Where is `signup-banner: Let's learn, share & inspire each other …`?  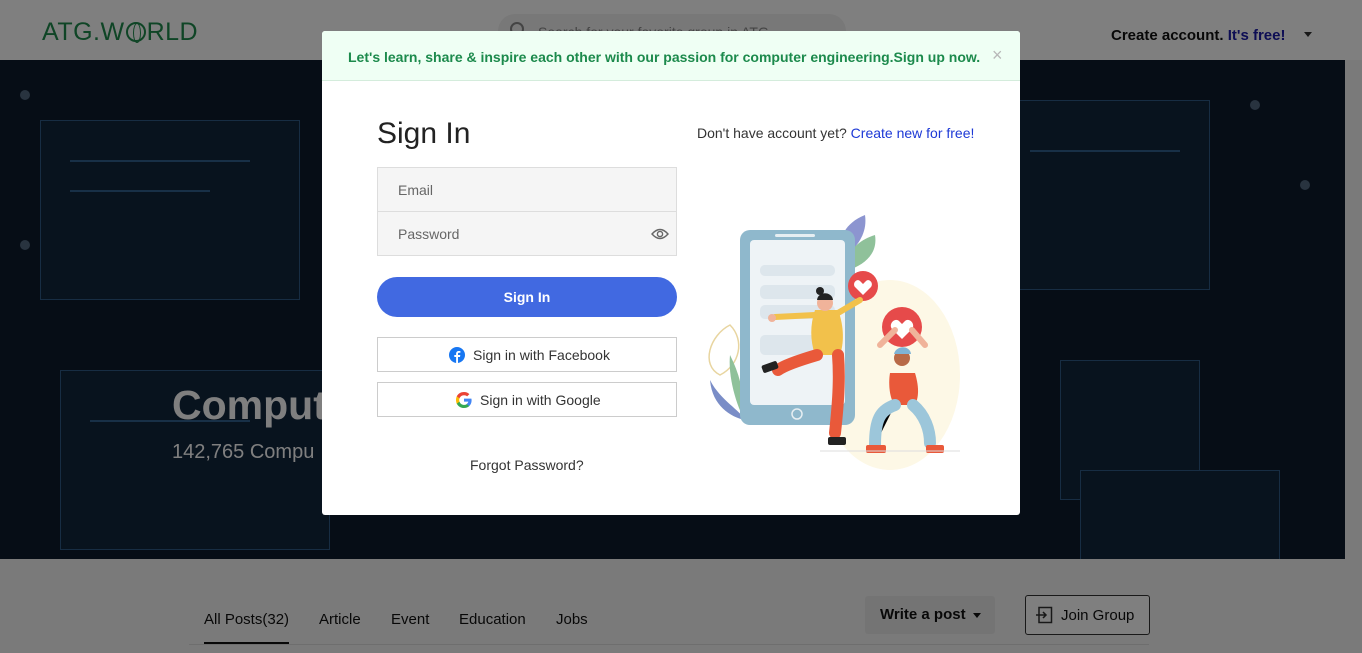 signup-banner: Let's learn, share & inspire each other … is located at coordinates (671, 56).